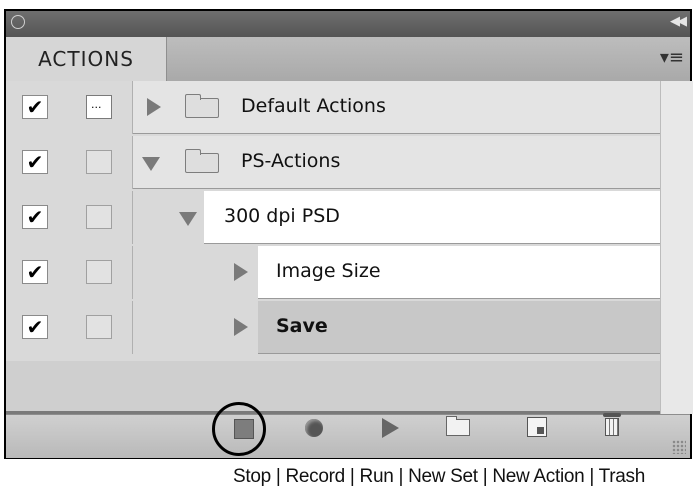 This screenshot has height=495, width=695. What do you see at coordinates (676, 247) in the screenshot?
I see `scrollbar` at bounding box center [676, 247].